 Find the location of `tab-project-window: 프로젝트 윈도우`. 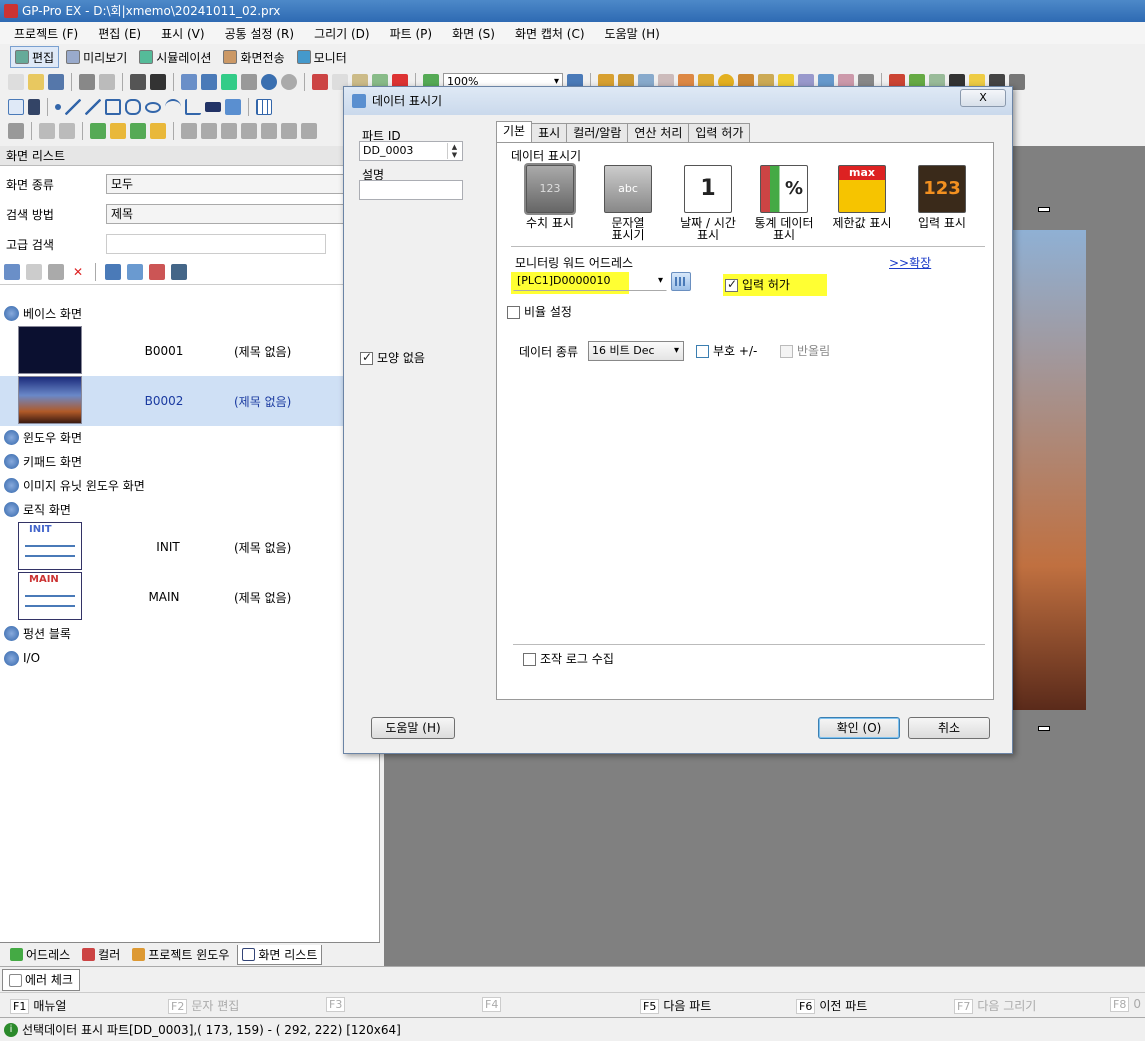

tab-project-window: 프로젝트 윈도우 is located at coordinates (180, 955).